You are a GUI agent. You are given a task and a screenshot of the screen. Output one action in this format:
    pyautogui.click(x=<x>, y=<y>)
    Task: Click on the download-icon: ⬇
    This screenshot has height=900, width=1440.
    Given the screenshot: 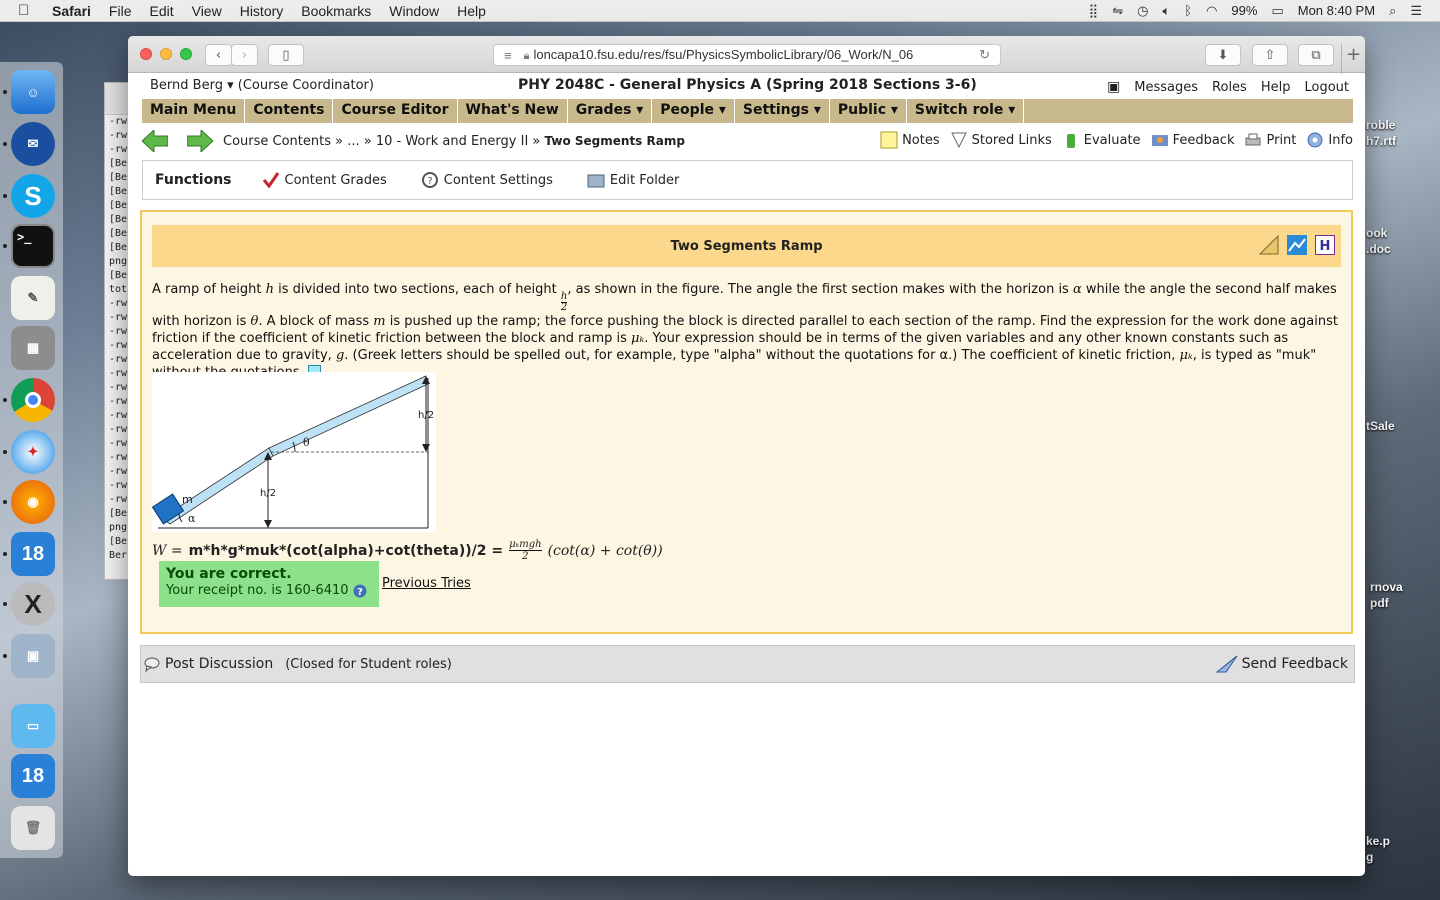 What is the action you would take?
    pyautogui.click(x=1223, y=55)
    